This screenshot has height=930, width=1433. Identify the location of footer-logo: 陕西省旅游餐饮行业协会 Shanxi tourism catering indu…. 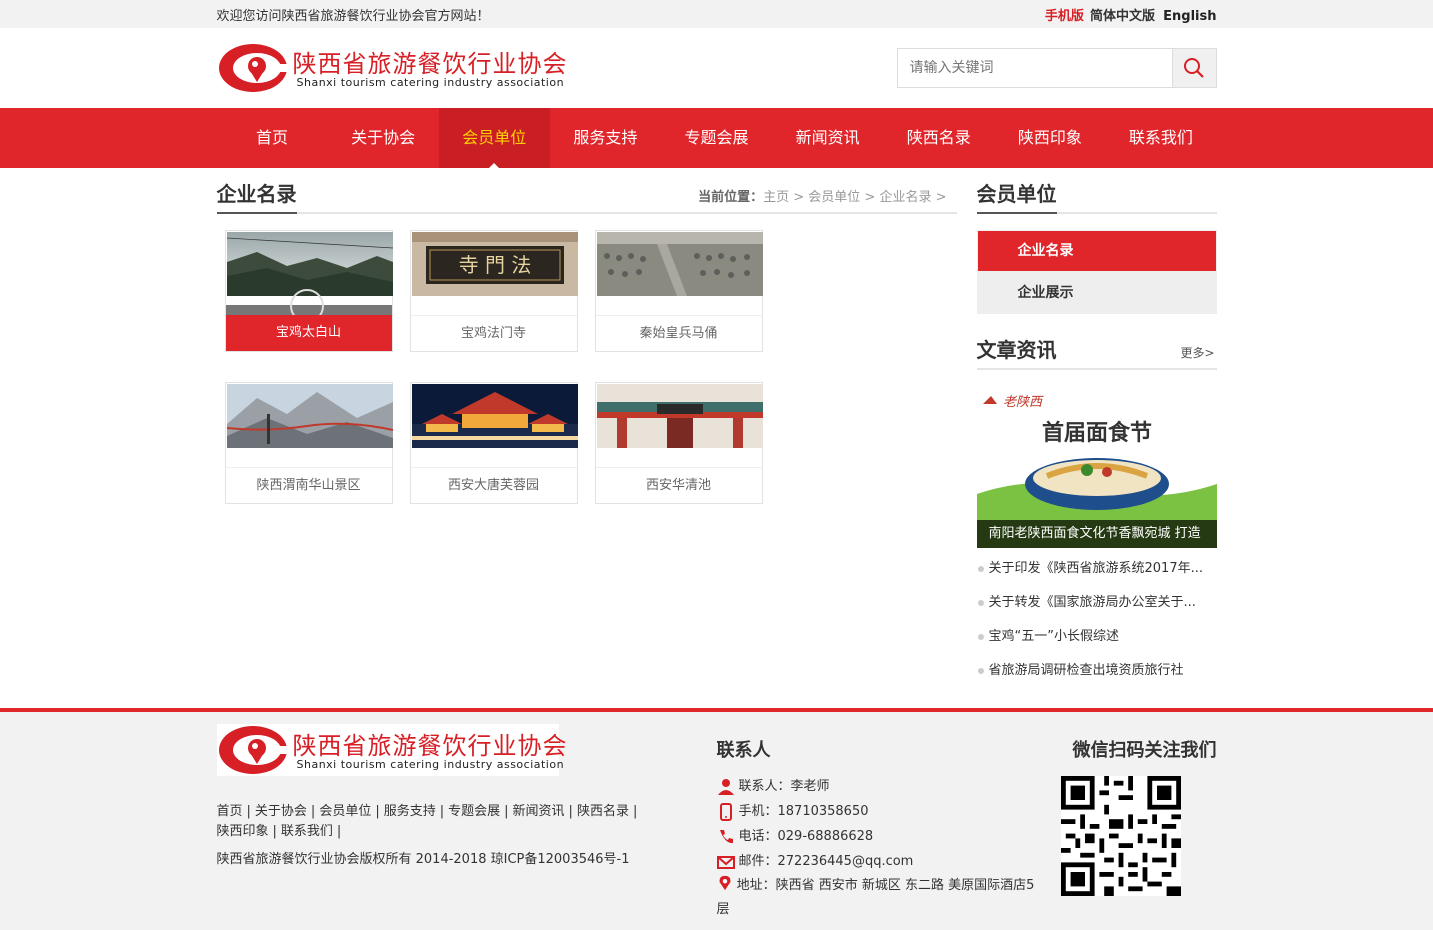
(391, 750).